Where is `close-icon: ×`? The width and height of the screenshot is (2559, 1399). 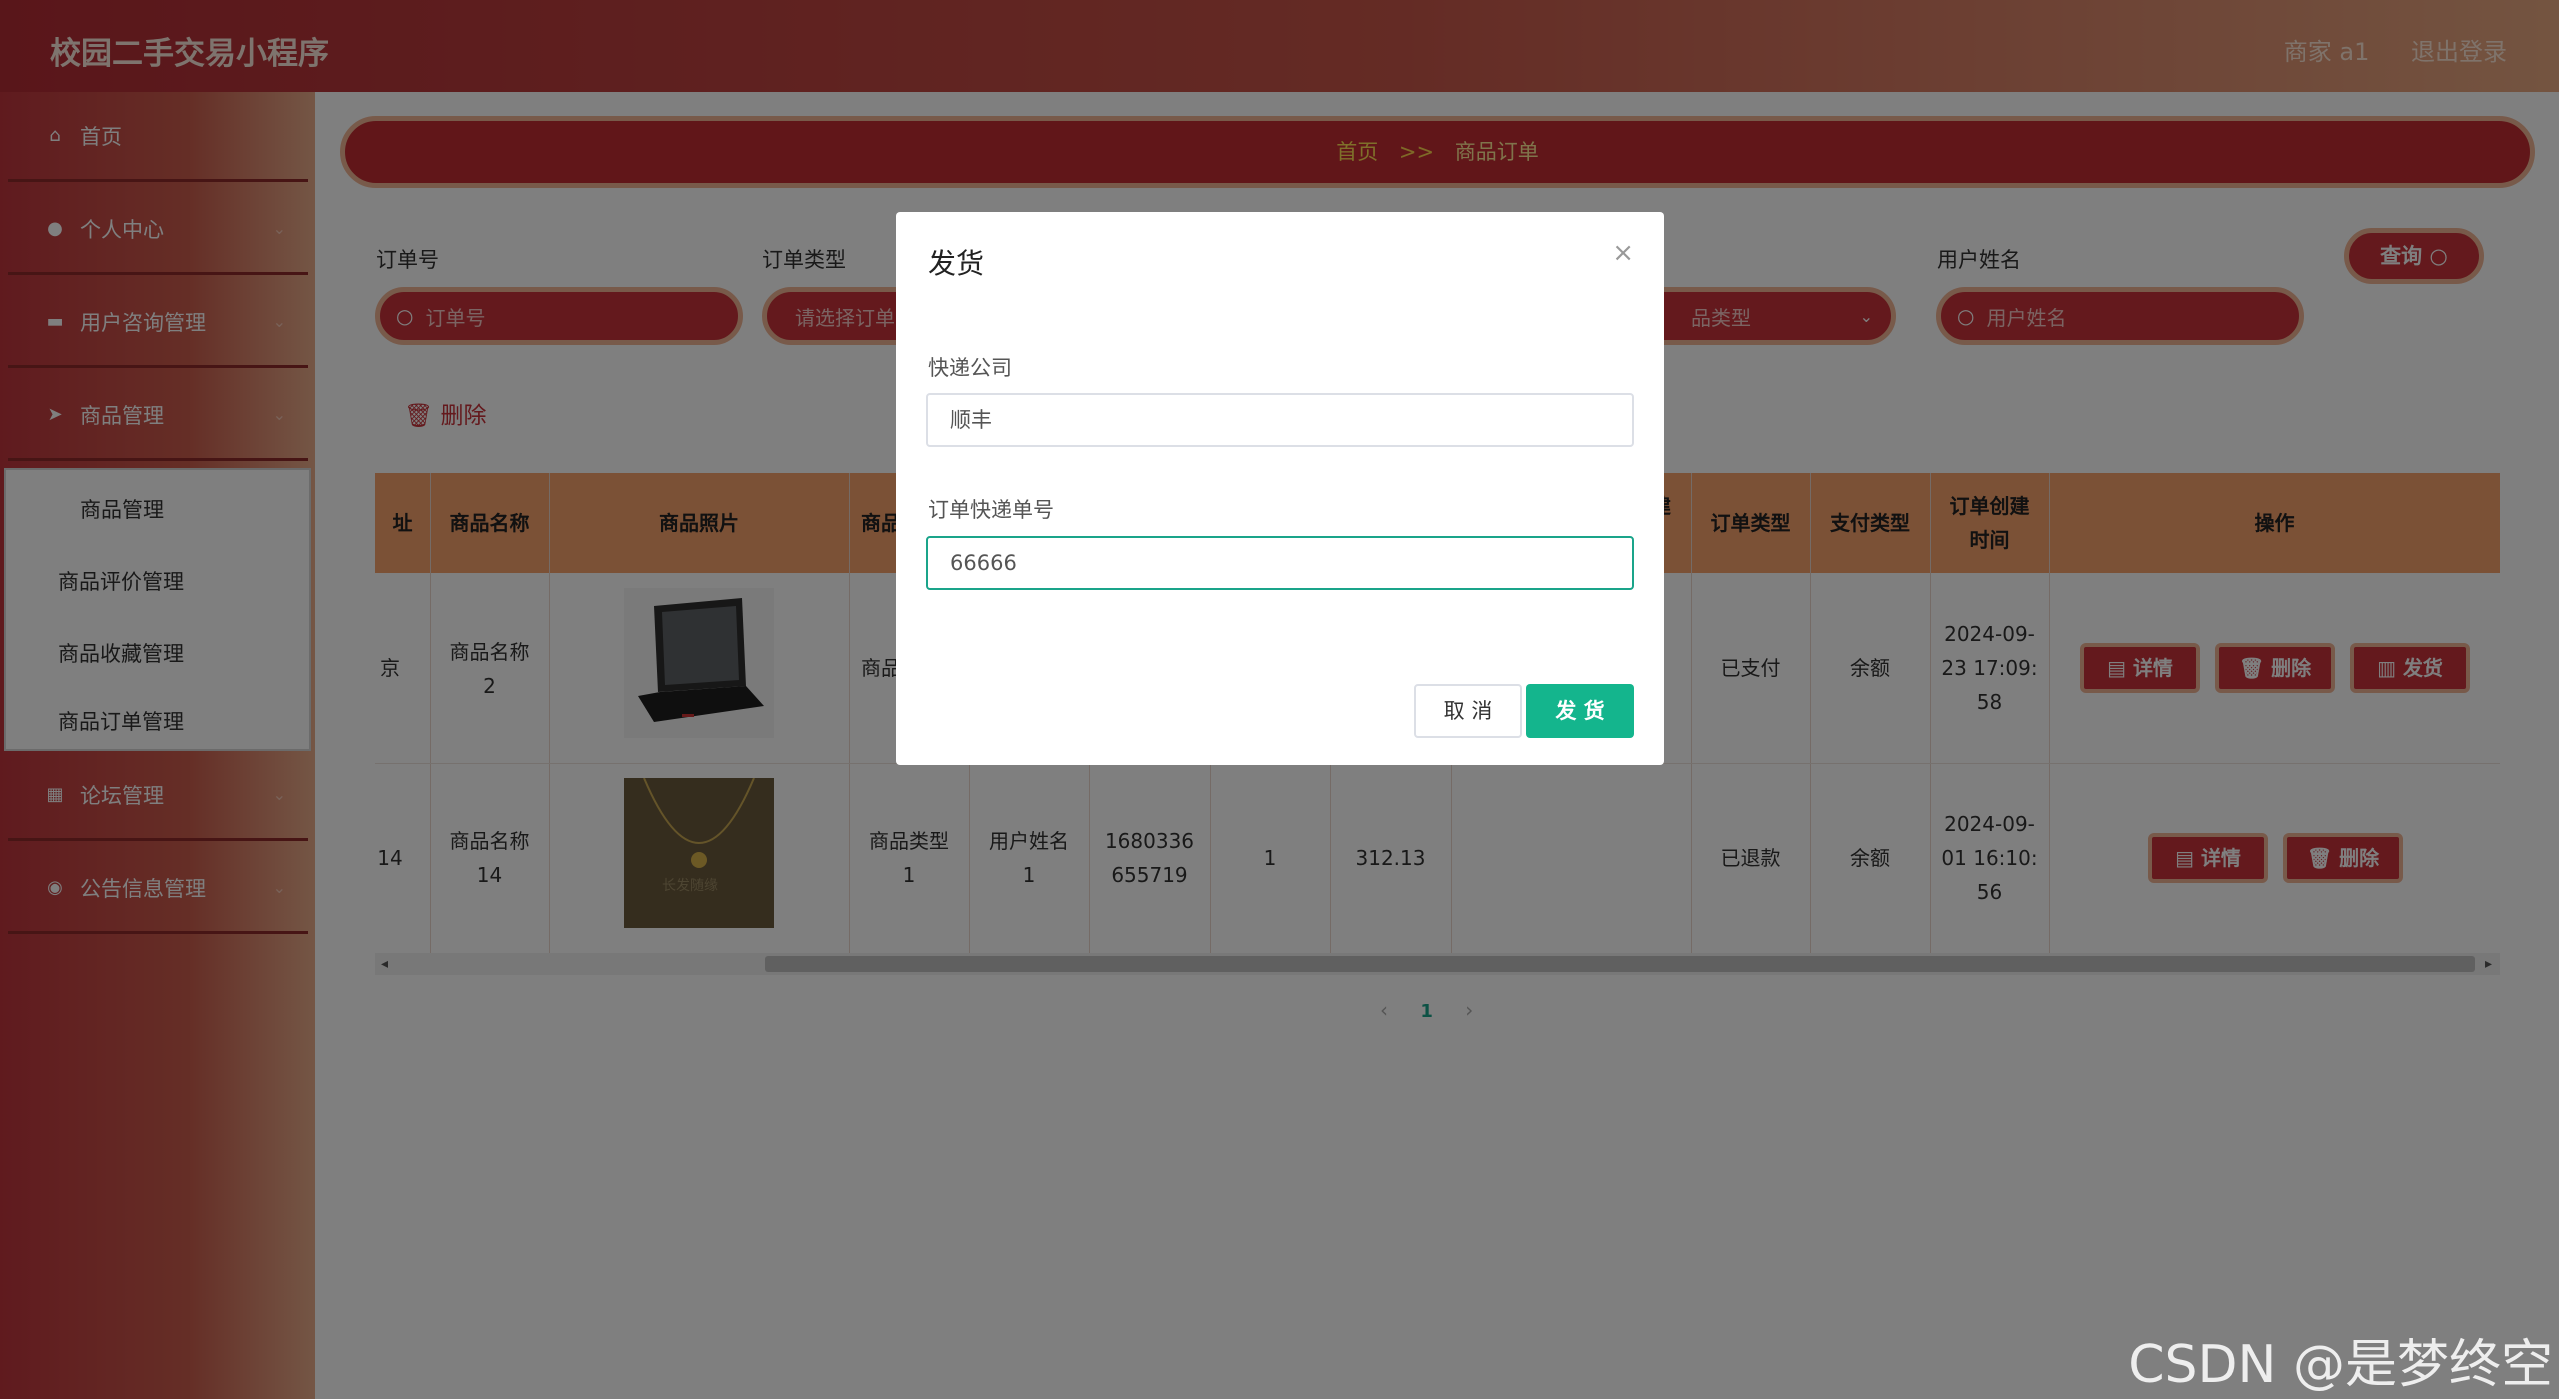
close-icon: × is located at coordinates (1623, 253).